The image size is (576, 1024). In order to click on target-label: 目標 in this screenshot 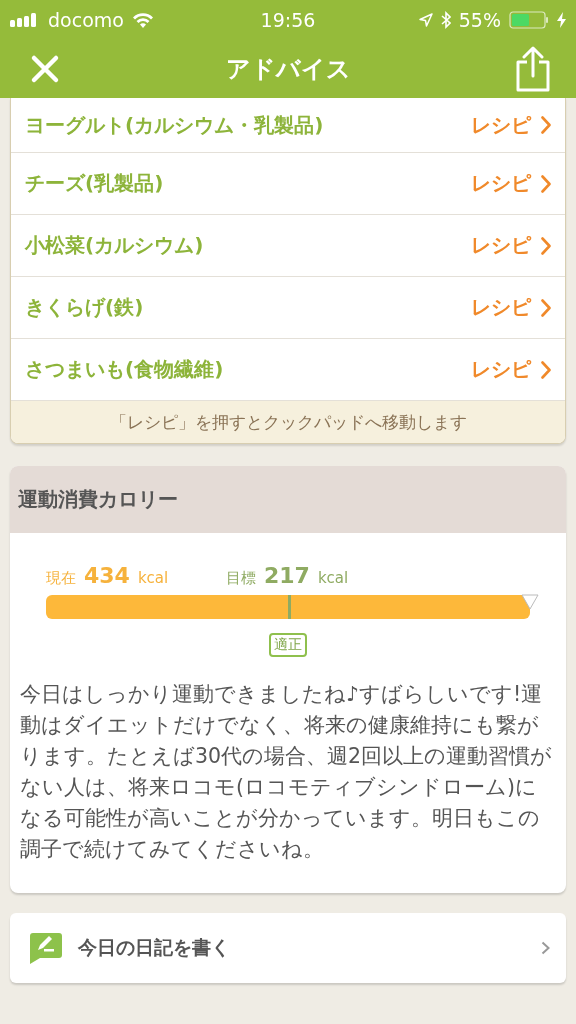, I will do `click(241, 578)`.